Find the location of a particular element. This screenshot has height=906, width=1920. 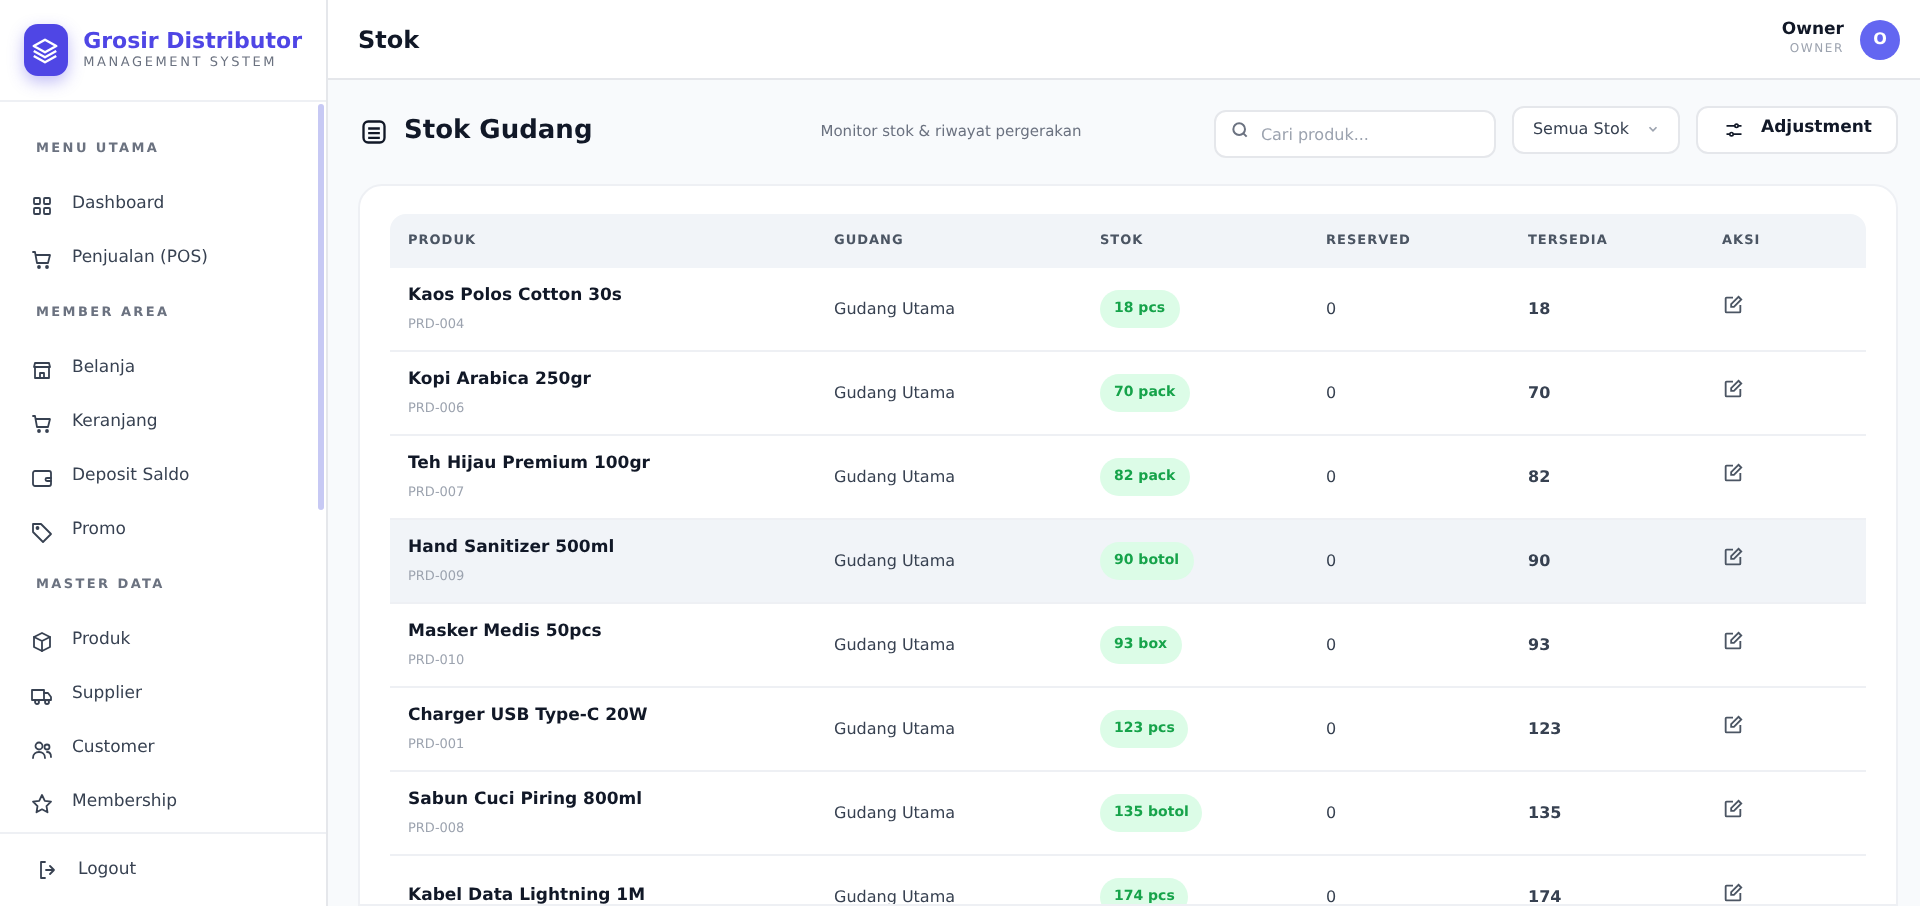

user-avatar: O is located at coordinates (1880, 39).